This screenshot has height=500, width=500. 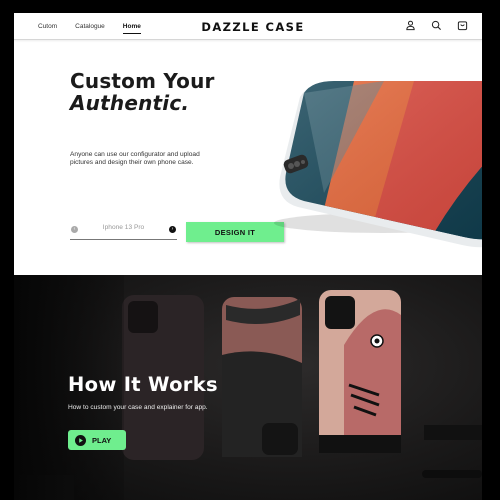 I want to click on phone-model-value: Iphone 13 Pro, so click(x=123, y=227).